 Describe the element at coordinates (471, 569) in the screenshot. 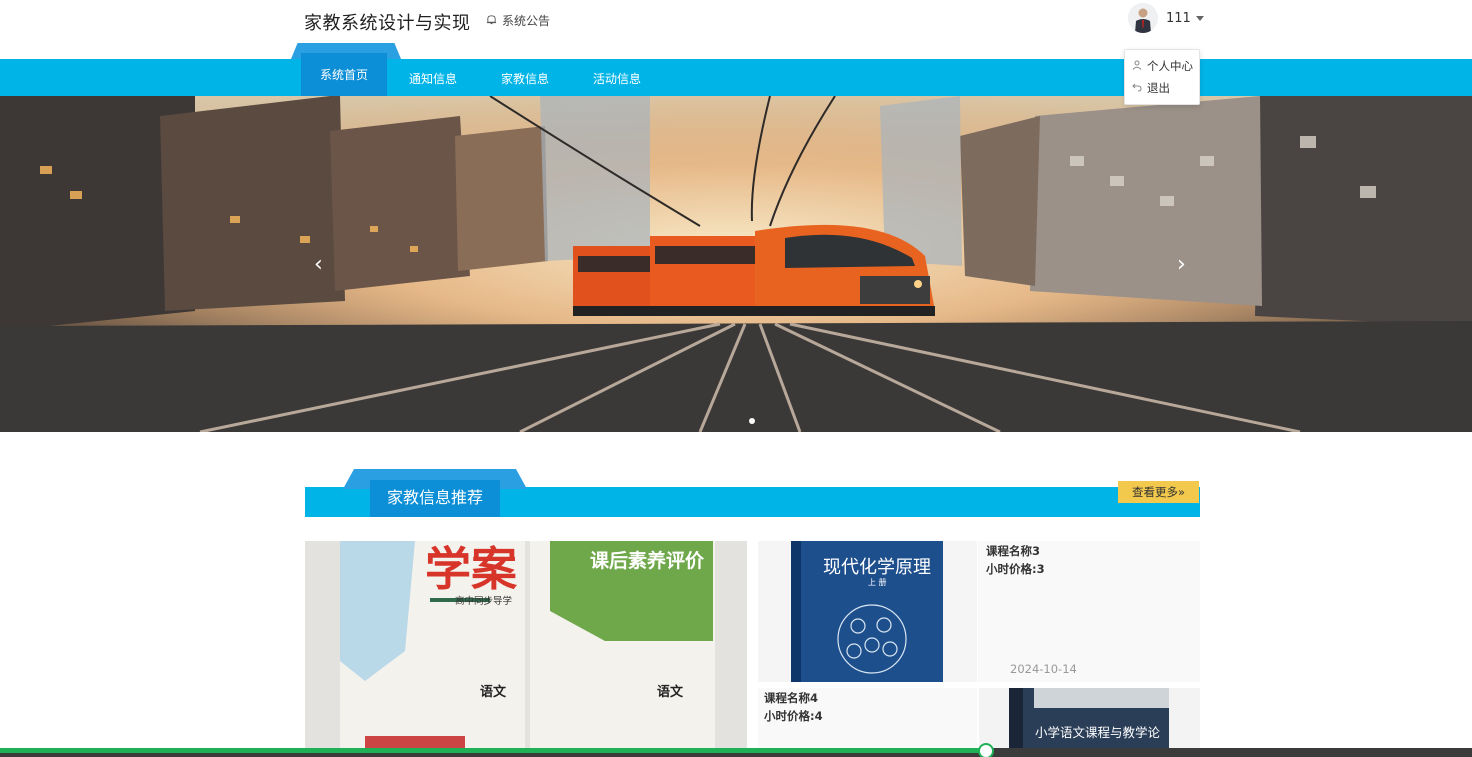

I see `book-title-1: 学案` at that location.